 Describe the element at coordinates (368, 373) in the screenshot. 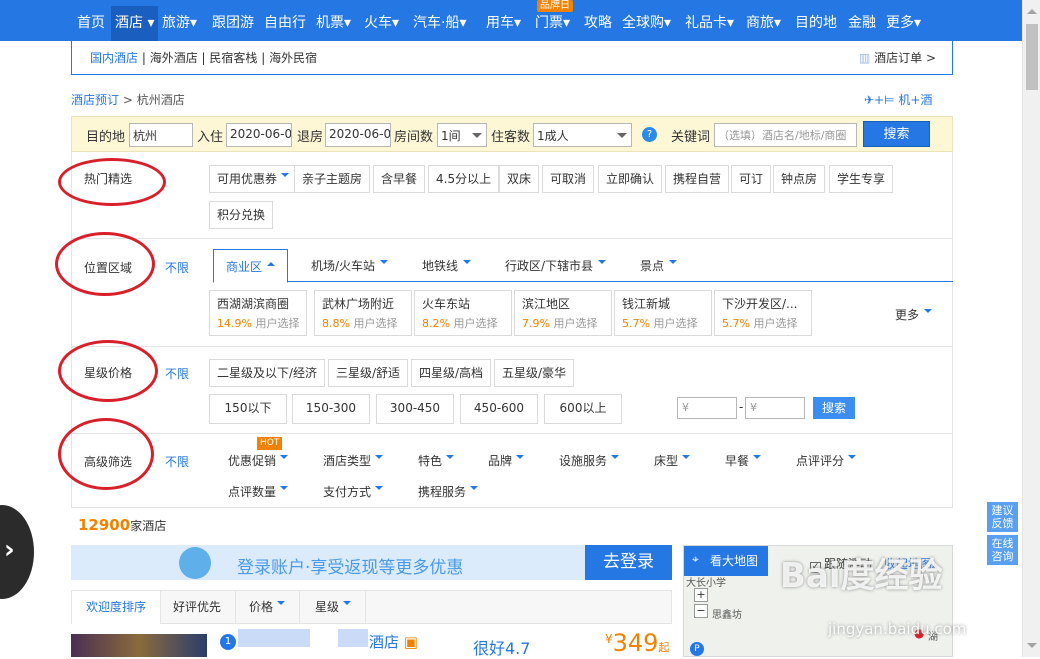

I see `star-level-comfort: 三星级/舒适` at that location.